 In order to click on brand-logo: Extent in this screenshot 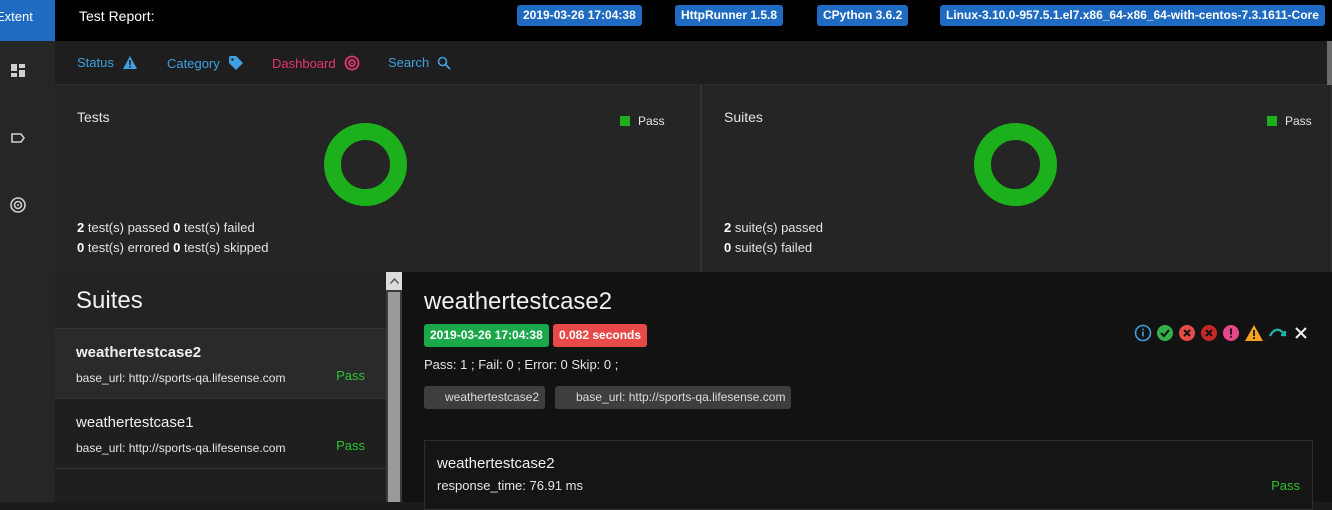, I will do `click(27, 20)`.